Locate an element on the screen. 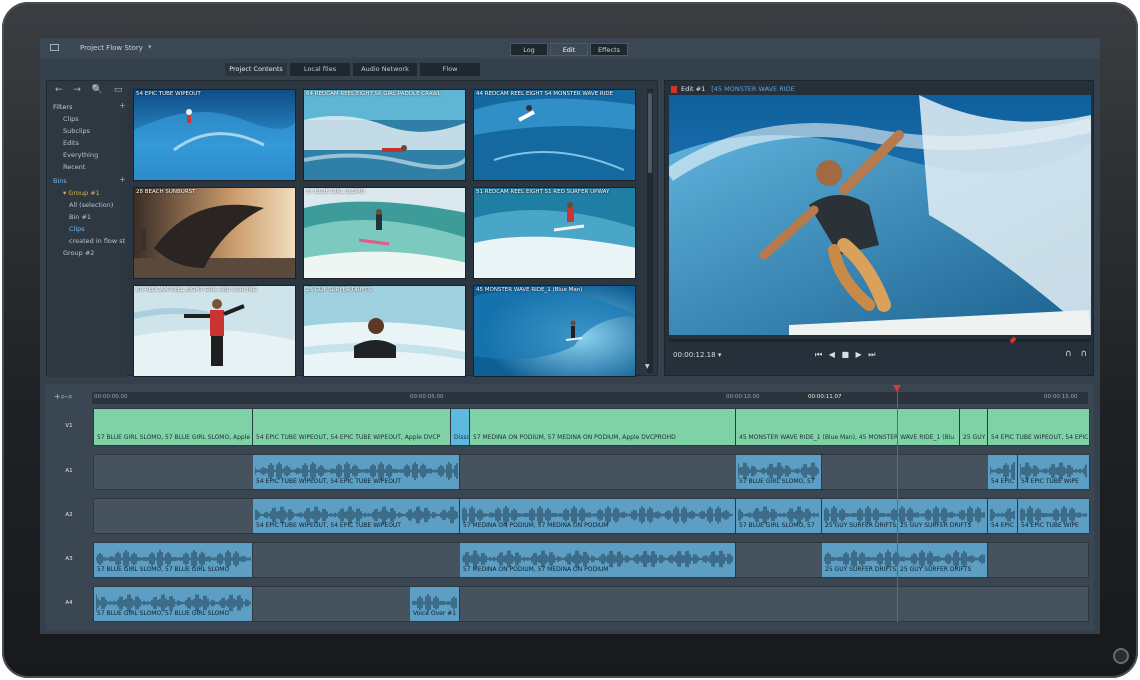 Image resolution: width=1140 pixels, height=680 pixels. track-label-a1: A1 is located at coordinates (69, 471).